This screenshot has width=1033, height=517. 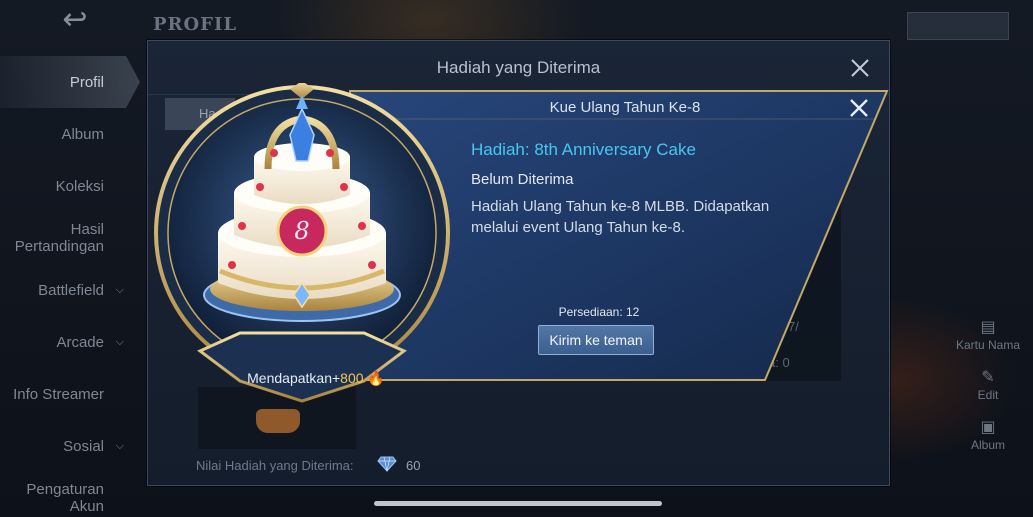 What do you see at coordinates (58, 394) in the screenshot?
I see `sidebar-item-label: Info Streamer` at bounding box center [58, 394].